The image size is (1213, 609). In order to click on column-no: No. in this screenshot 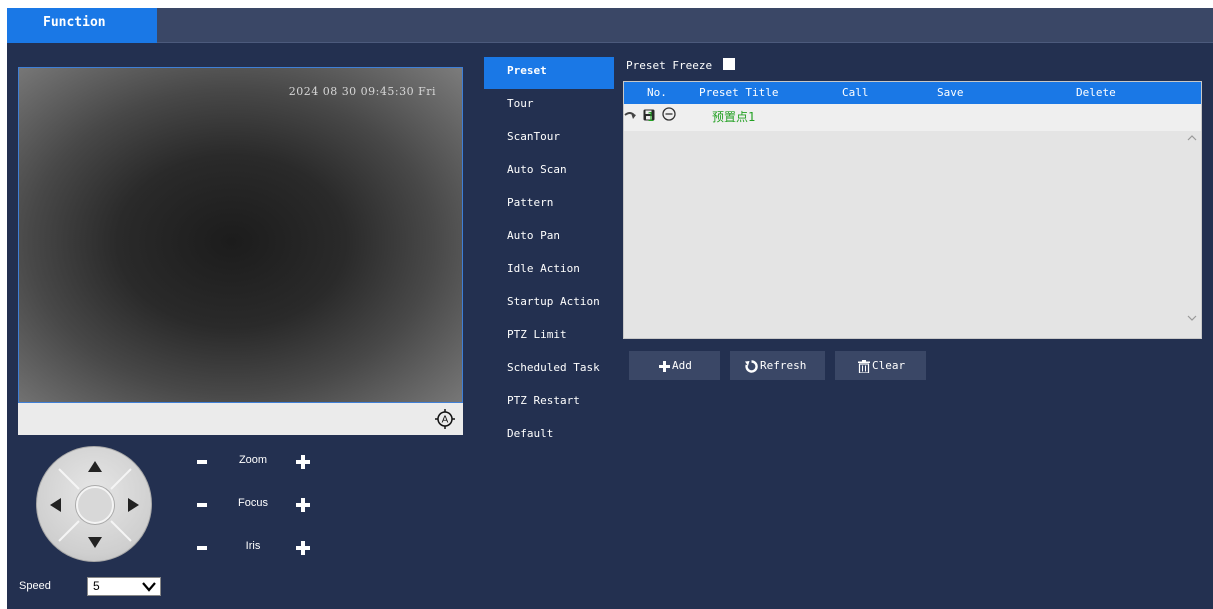, I will do `click(657, 92)`.